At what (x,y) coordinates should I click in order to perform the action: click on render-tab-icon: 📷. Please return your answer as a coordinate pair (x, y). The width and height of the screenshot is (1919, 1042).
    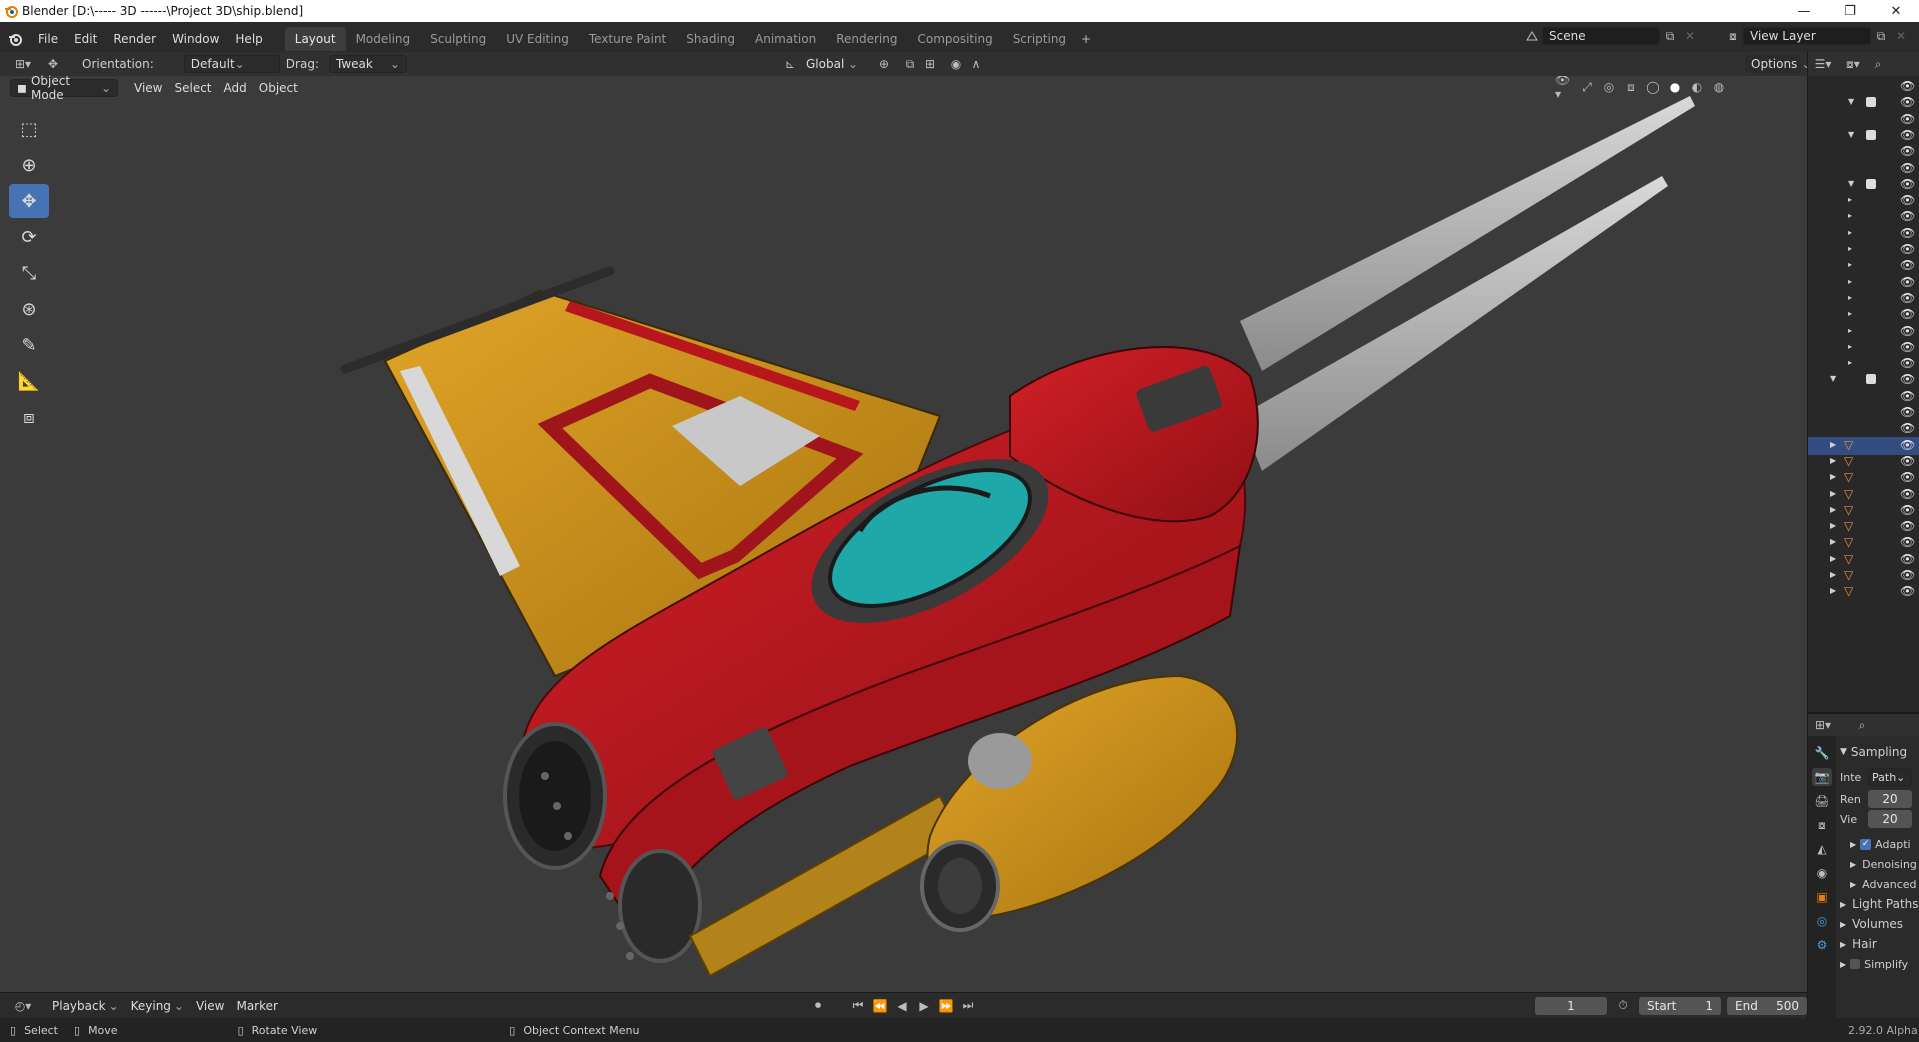
    Looking at the image, I should click on (1822, 777).